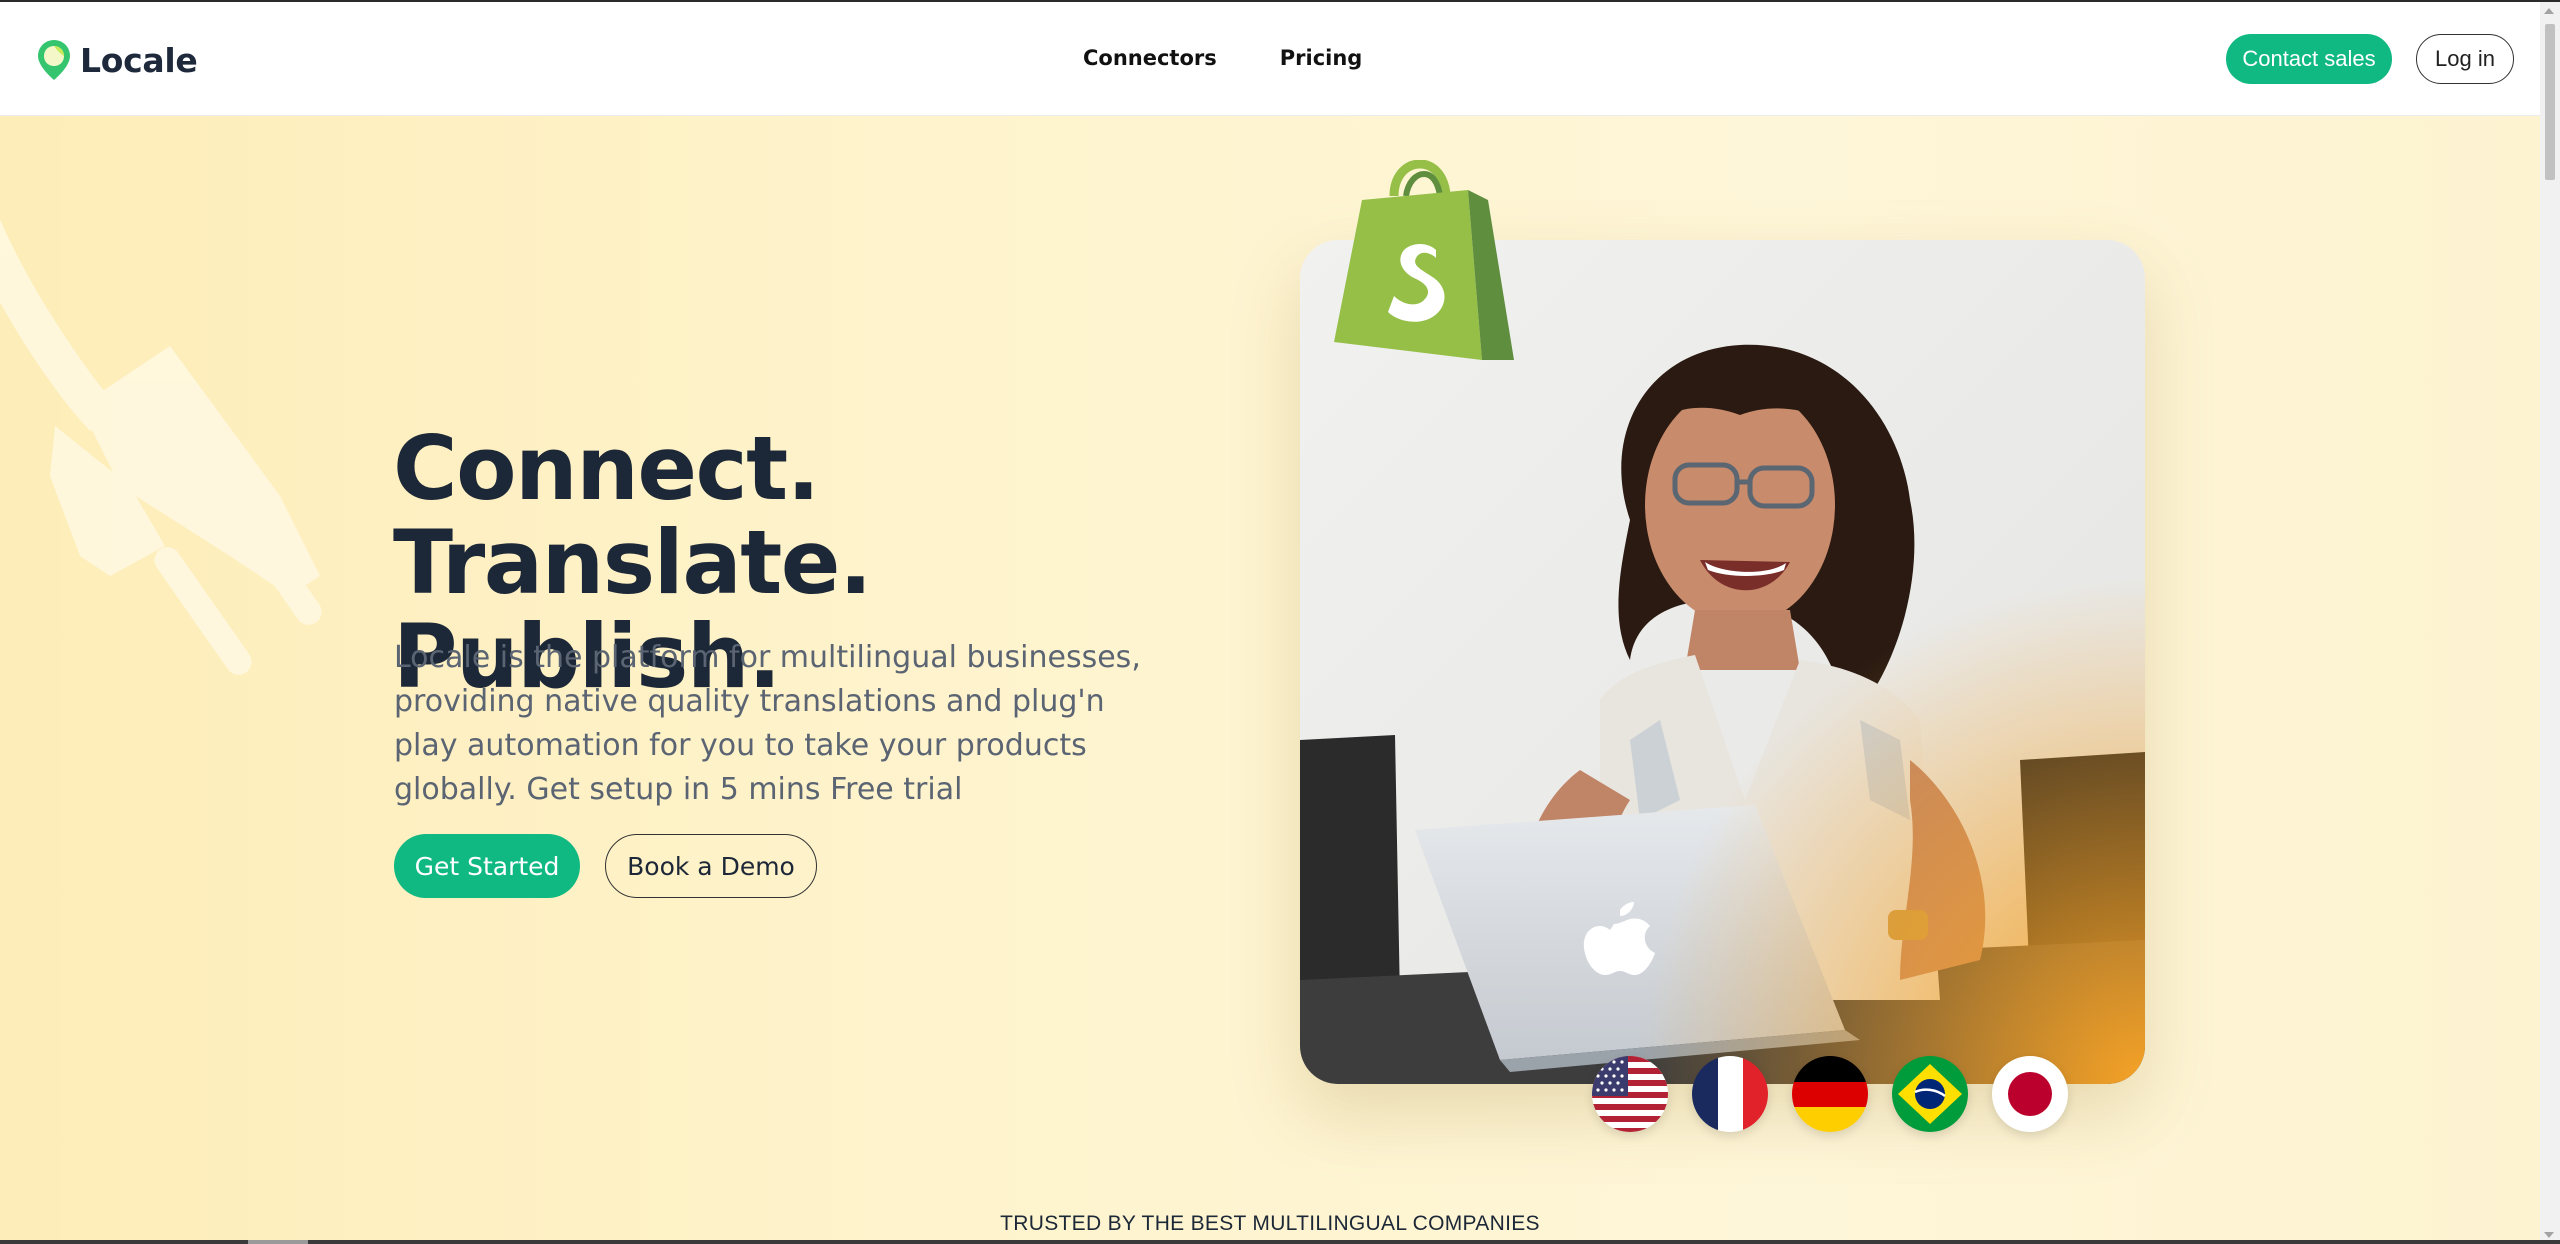  I want to click on us-flag-icon, so click(1630, 1094).